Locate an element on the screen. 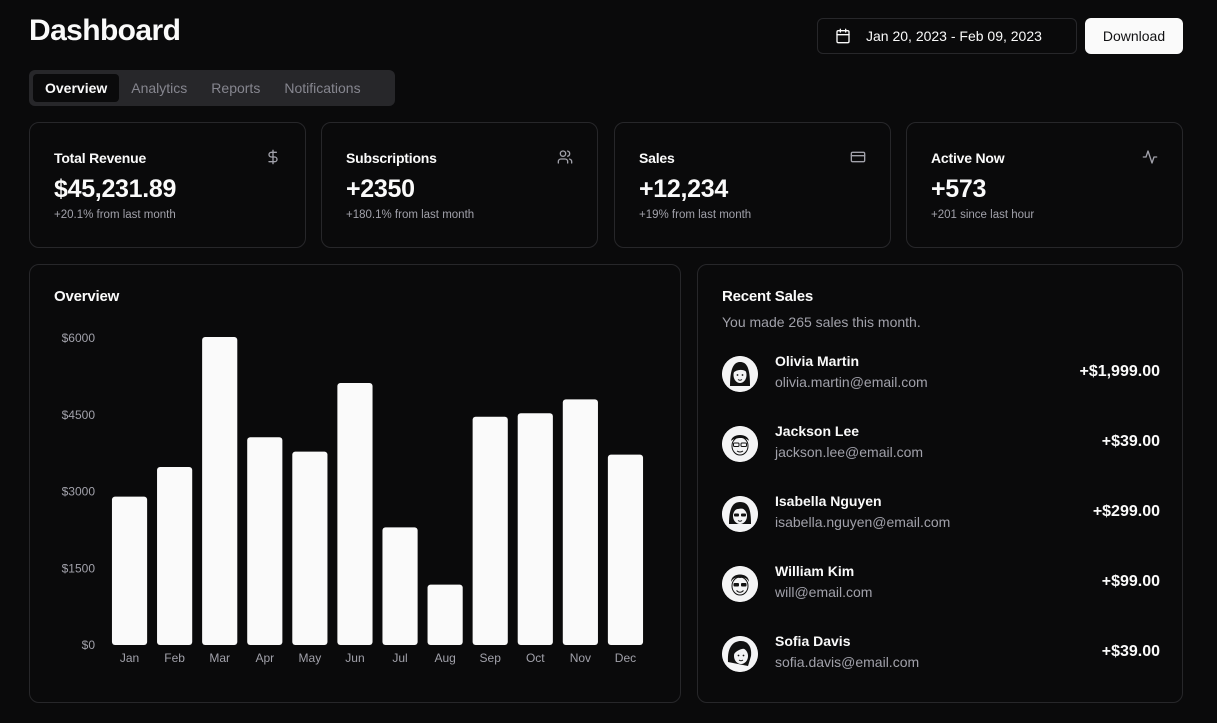 The image size is (1217, 723). x-tick-label: Oct is located at coordinates (535, 658).